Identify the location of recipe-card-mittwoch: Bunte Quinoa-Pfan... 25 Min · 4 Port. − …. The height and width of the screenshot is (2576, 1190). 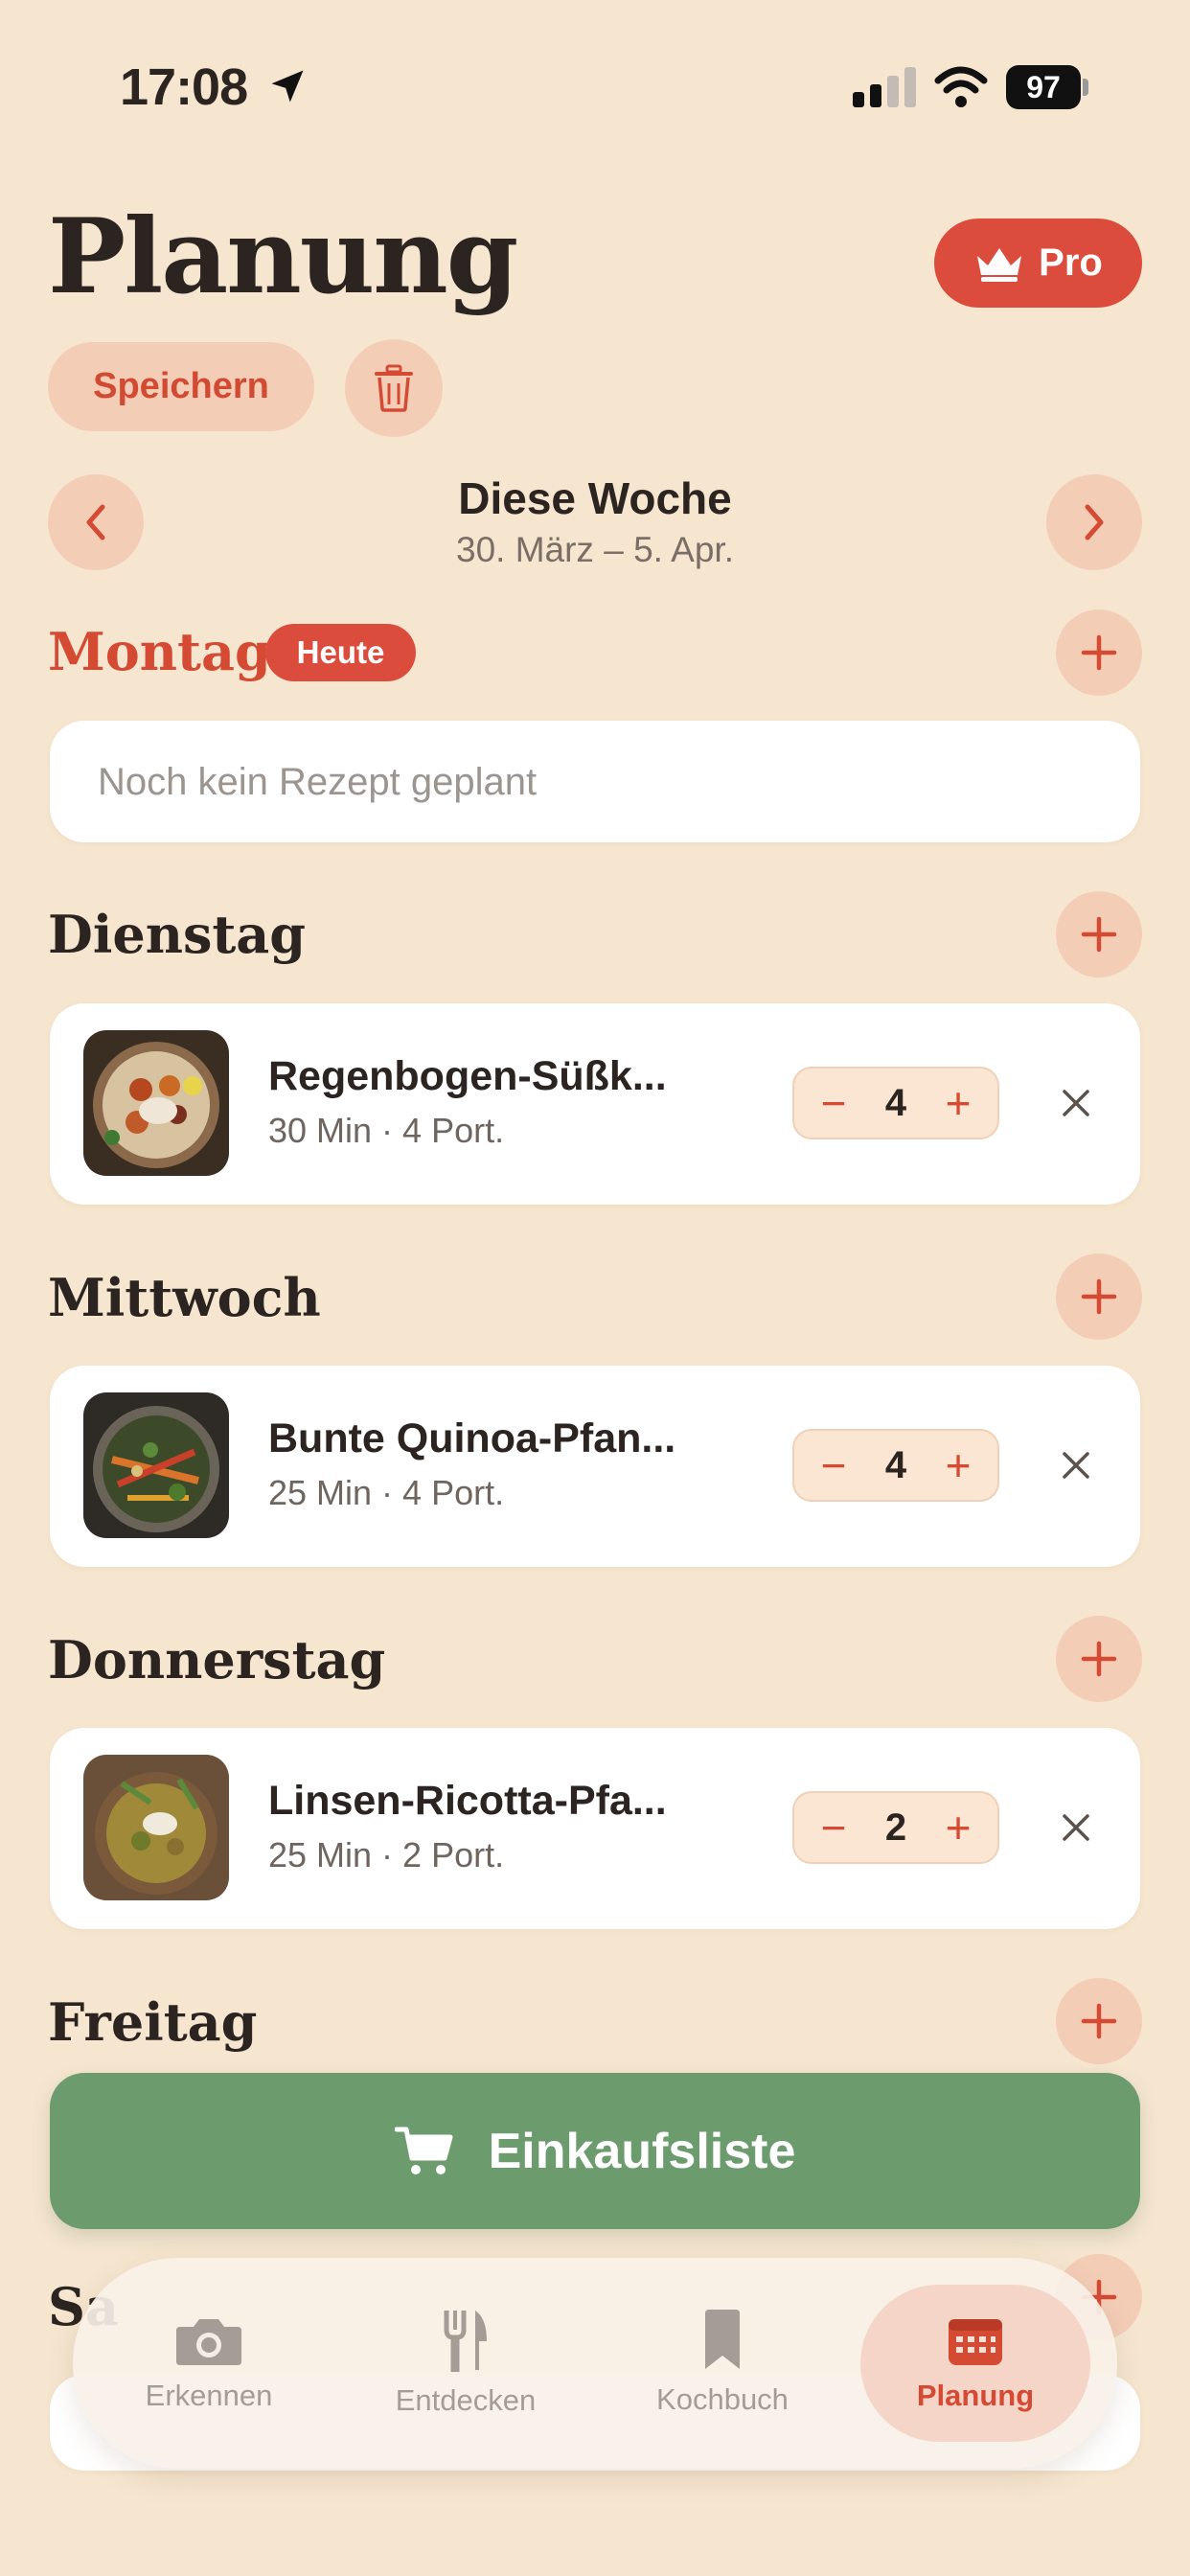
(595, 1466).